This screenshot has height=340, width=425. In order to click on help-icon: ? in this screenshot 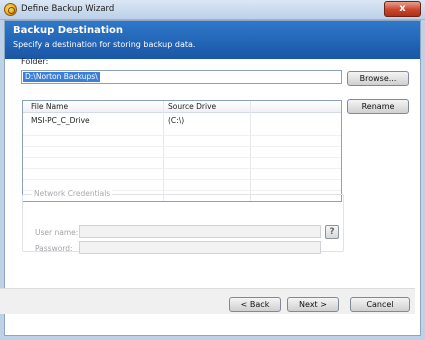, I will do `click(332, 232)`.